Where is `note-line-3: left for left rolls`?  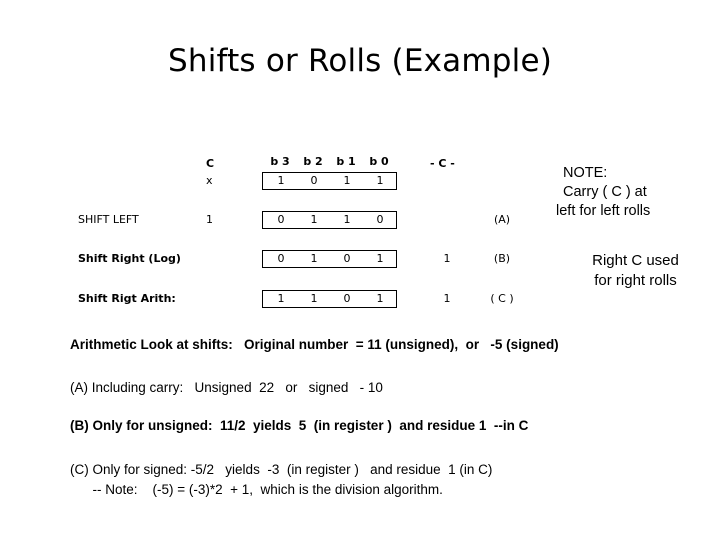
note-line-3: left for left rolls is located at coordinates (603, 211).